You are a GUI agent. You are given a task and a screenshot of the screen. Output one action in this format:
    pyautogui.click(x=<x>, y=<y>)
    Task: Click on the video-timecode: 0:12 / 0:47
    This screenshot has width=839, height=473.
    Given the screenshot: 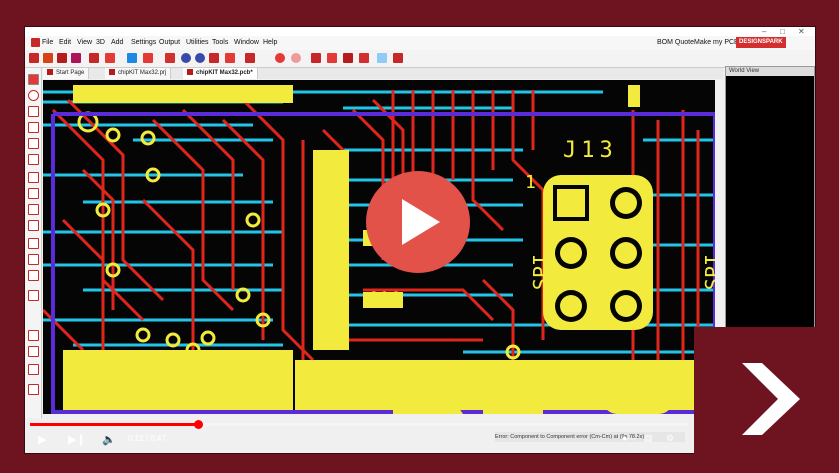 What is the action you would take?
    pyautogui.click(x=147, y=438)
    